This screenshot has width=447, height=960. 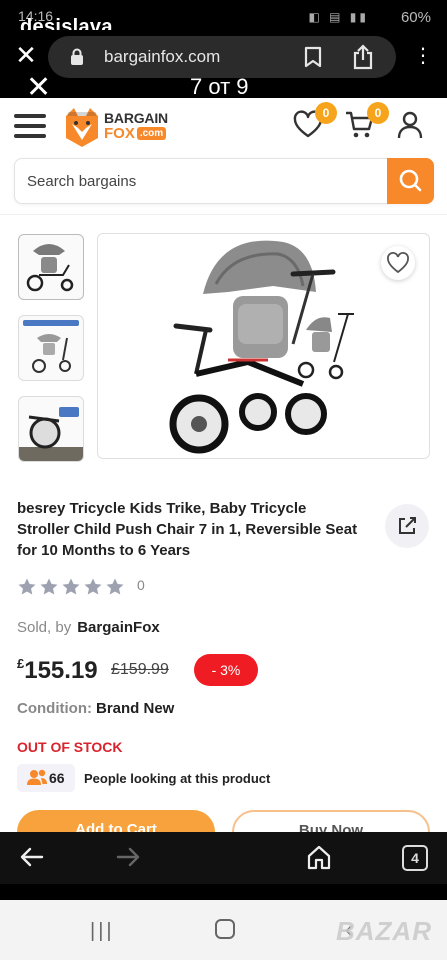 I want to click on home-icon, so click(x=319, y=857).